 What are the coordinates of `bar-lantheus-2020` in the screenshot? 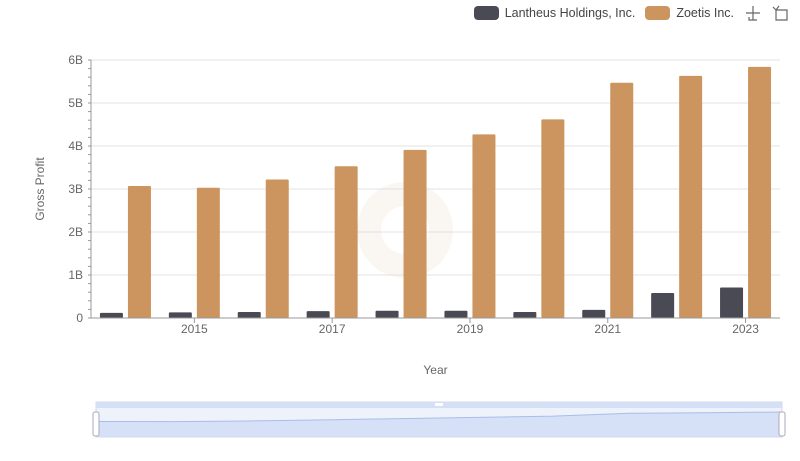 It's located at (525, 314).